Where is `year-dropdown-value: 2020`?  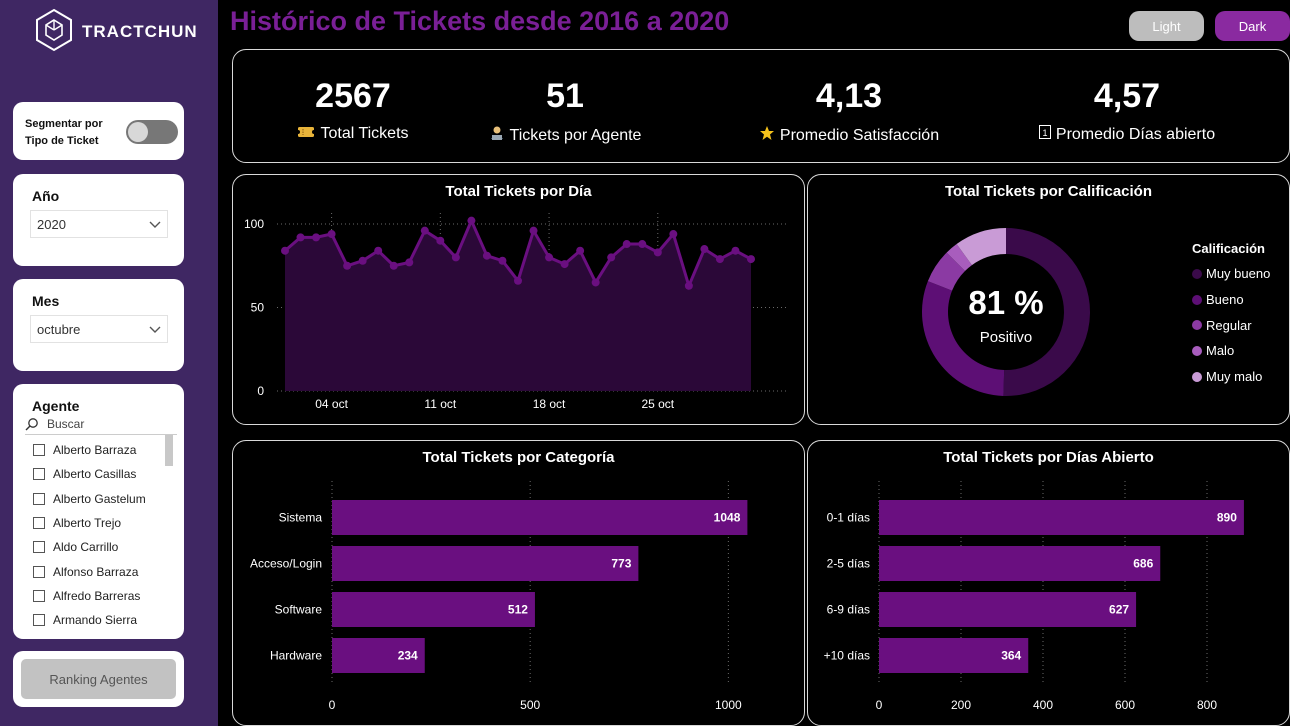
year-dropdown-value: 2020 is located at coordinates (51, 224).